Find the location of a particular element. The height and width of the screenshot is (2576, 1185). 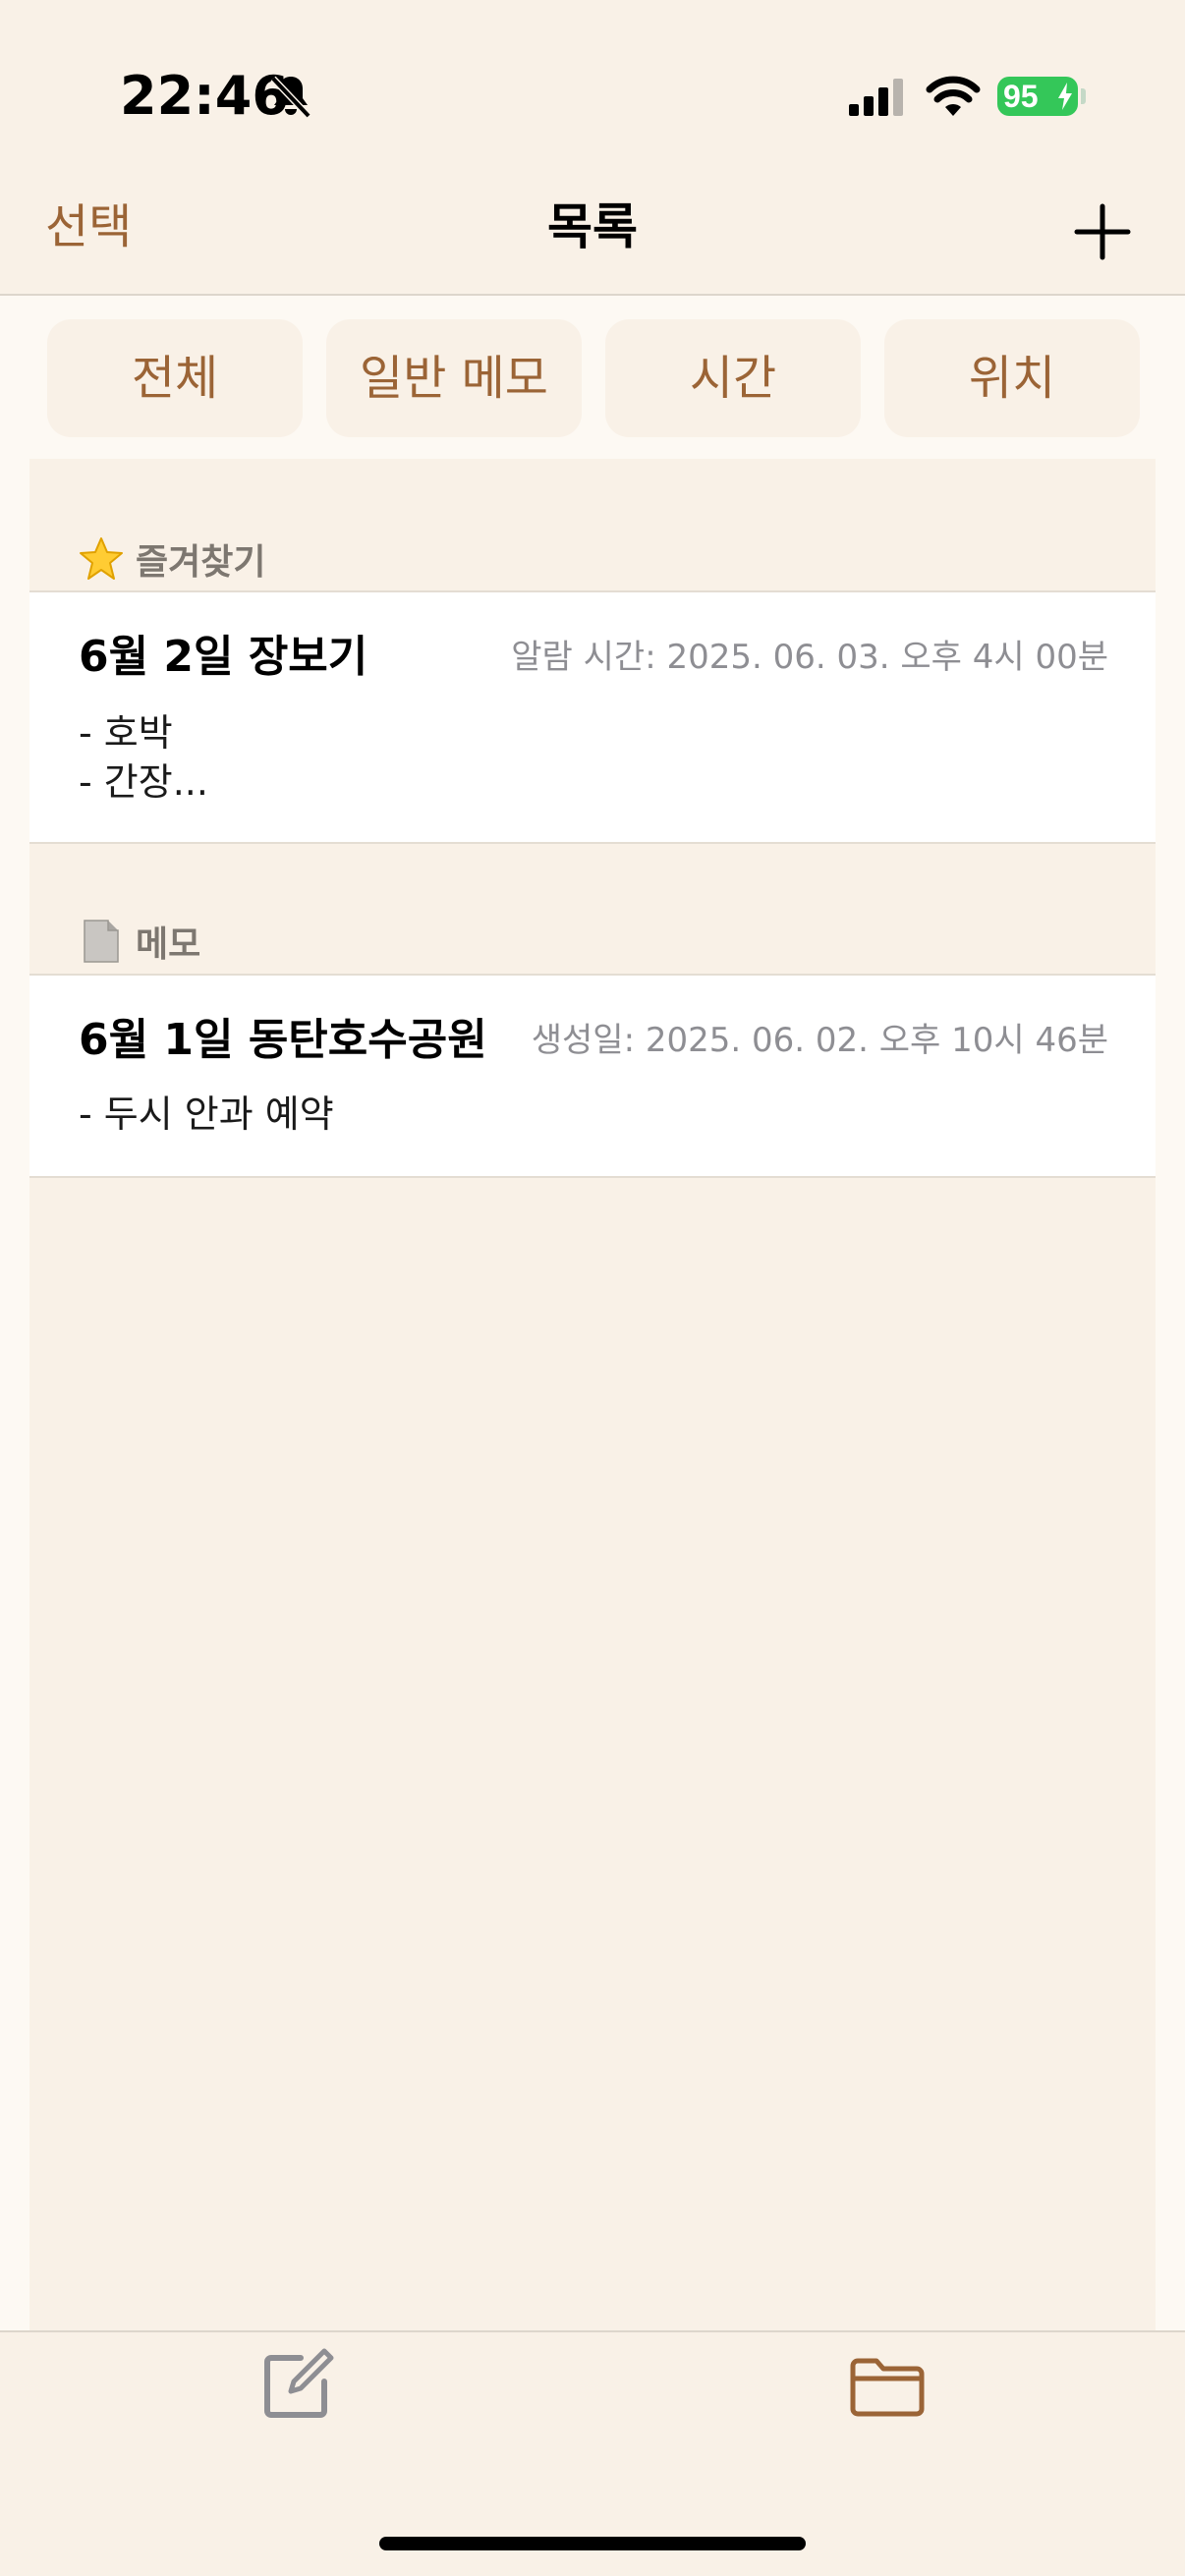

star-icon is located at coordinates (102, 558).